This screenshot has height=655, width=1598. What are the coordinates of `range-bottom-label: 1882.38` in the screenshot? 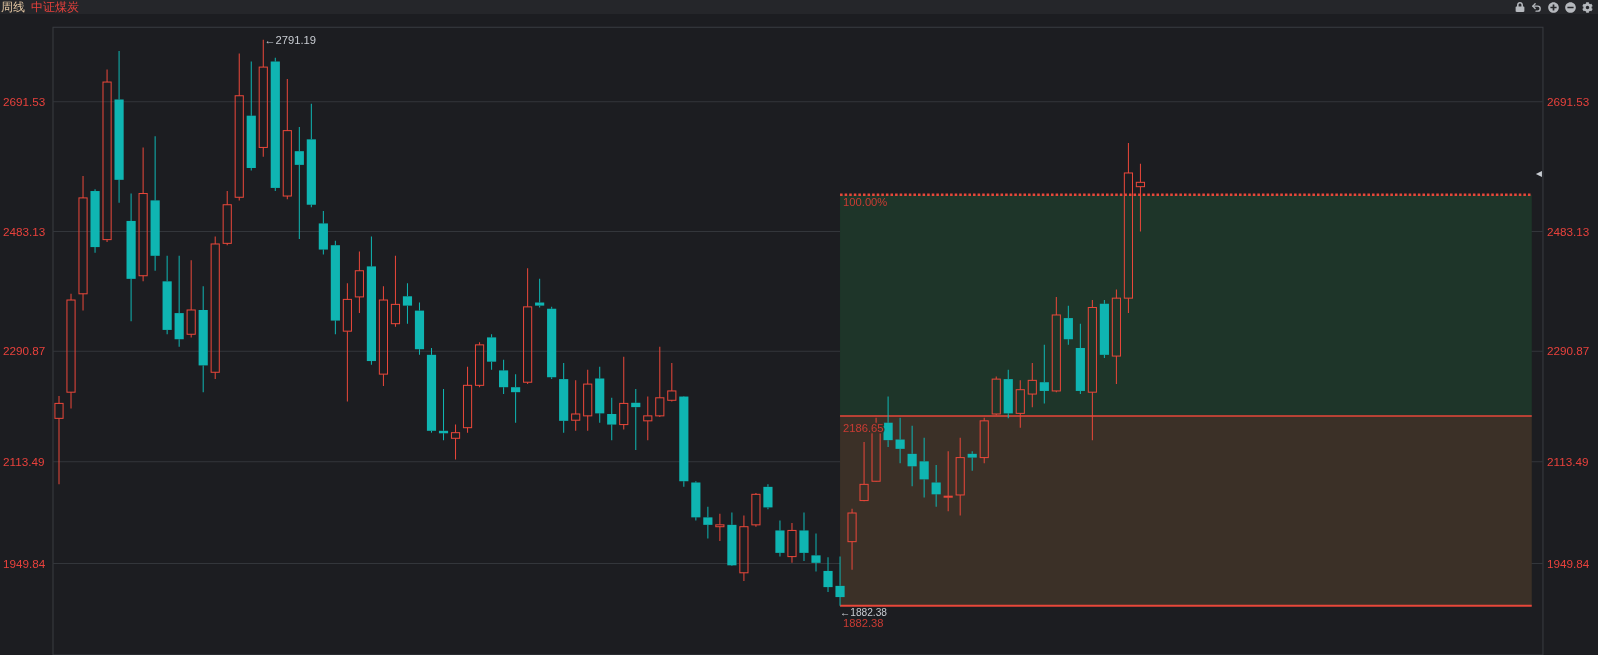 It's located at (863, 623).